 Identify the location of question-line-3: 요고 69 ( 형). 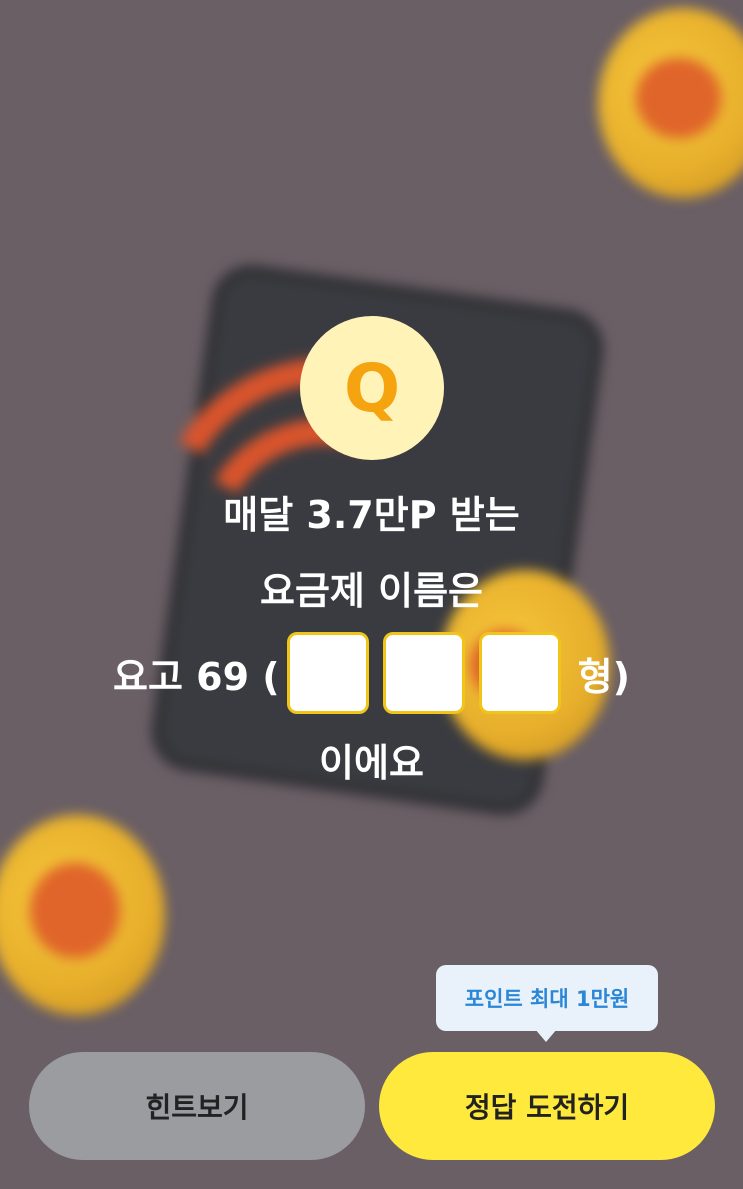
(371, 673).